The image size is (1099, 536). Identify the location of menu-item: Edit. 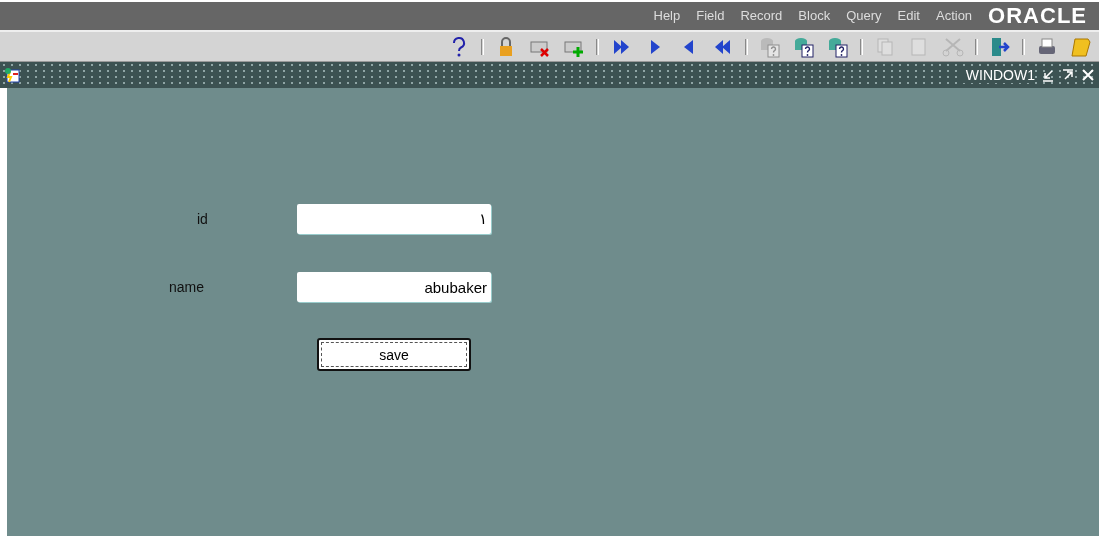
(908, 16).